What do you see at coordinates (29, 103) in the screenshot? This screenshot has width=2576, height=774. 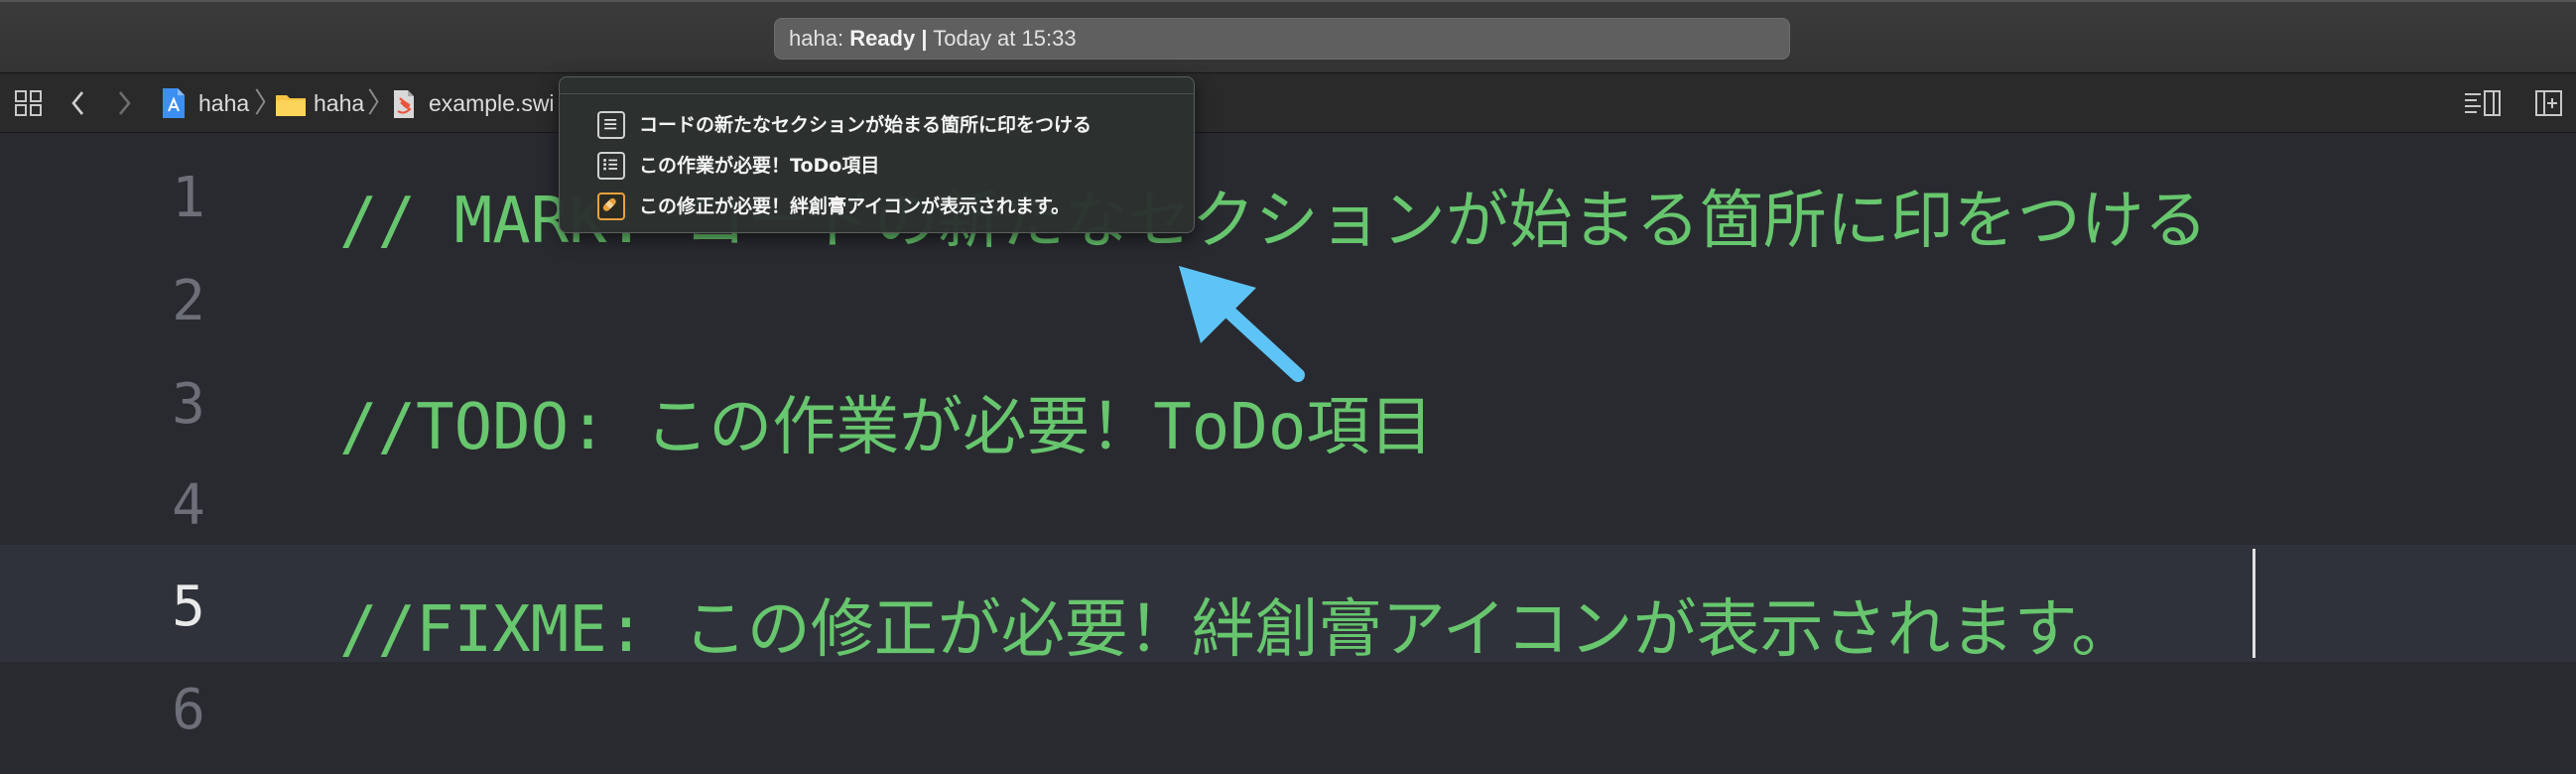 I see `related-items-grid-icon` at bounding box center [29, 103].